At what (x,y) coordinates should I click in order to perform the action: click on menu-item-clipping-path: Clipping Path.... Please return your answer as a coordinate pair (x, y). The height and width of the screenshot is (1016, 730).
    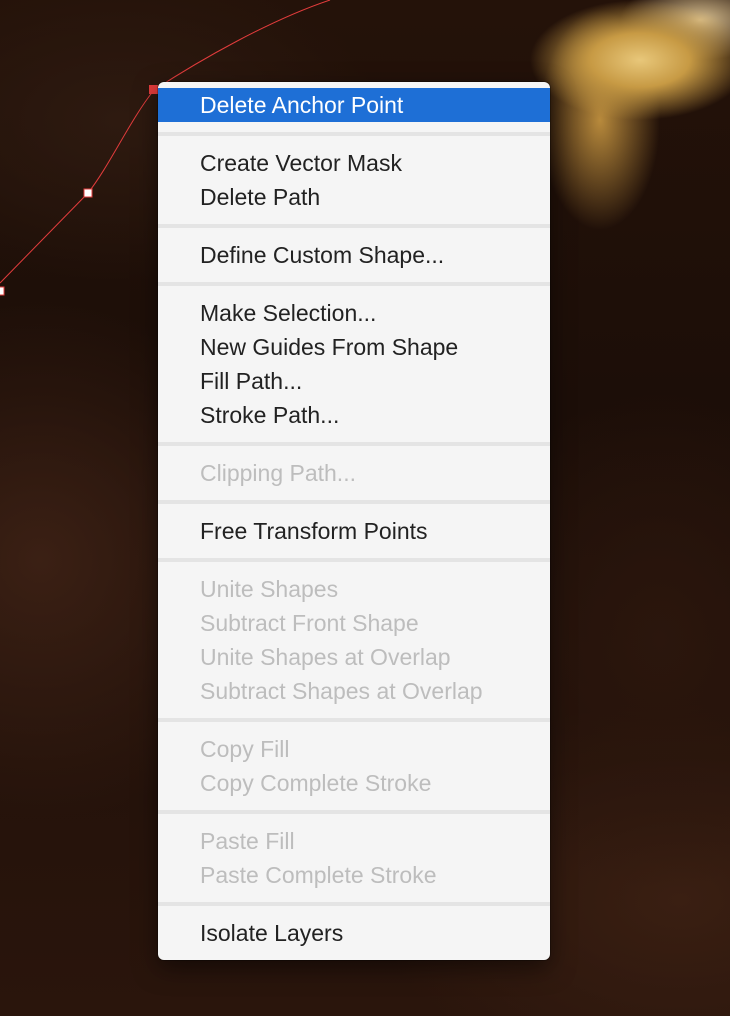
    Looking at the image, I should click on (278, 473).